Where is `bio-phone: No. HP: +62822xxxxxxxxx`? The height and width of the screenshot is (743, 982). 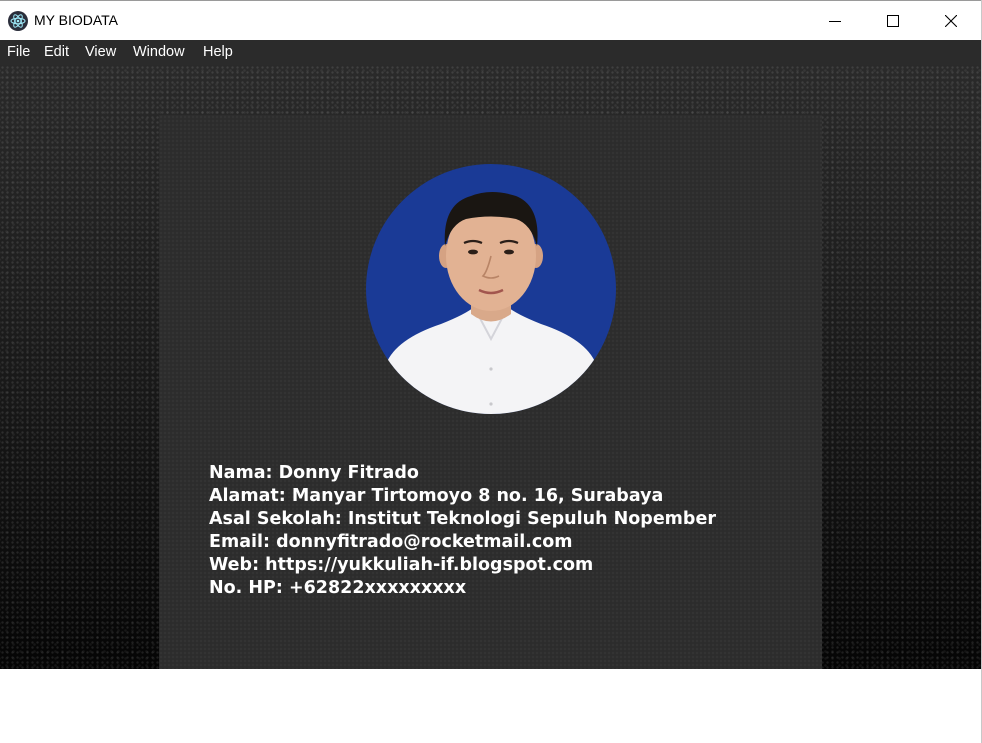 bio-phone: No. HP: +62822xxxxxxxxx is located at coordinates (338, 588).